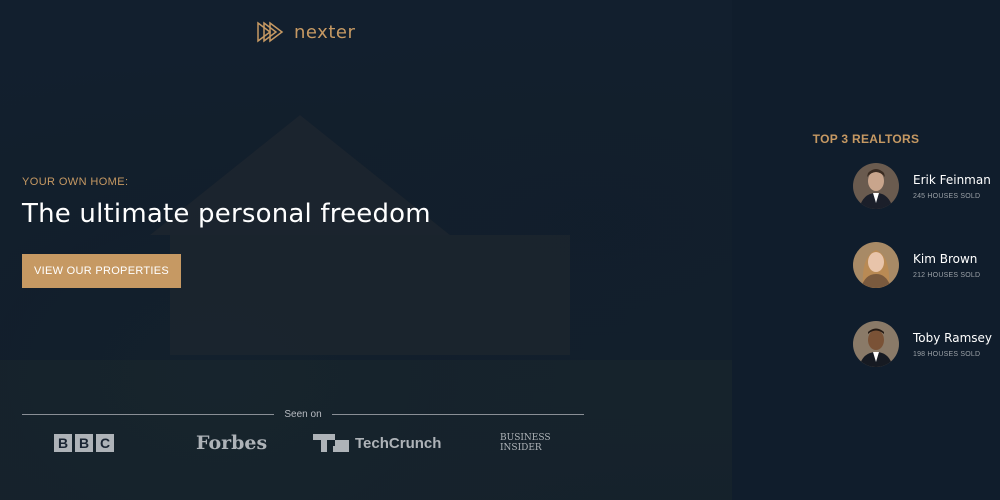 Image resolution: width=1000 pixels, height=500 pixels. I want to click on brand-name: nexter, so click(325, 32).